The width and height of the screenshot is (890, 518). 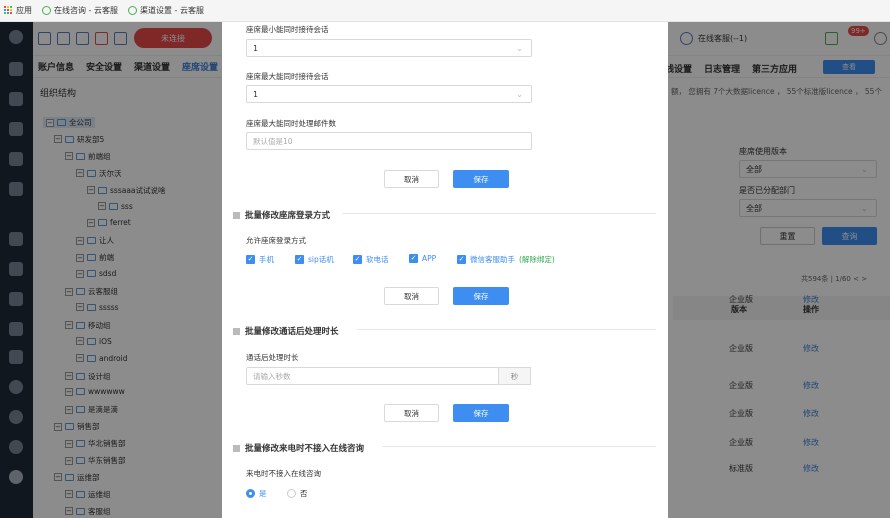 I want to click on apps-grid-icon, so click(x=8, y=10).